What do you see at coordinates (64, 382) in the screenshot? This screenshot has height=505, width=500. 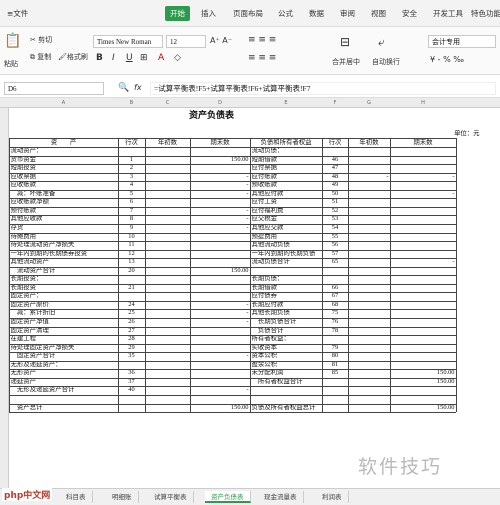 I see `cell-a-27: 递延资产` at bounding box center [64, 382].